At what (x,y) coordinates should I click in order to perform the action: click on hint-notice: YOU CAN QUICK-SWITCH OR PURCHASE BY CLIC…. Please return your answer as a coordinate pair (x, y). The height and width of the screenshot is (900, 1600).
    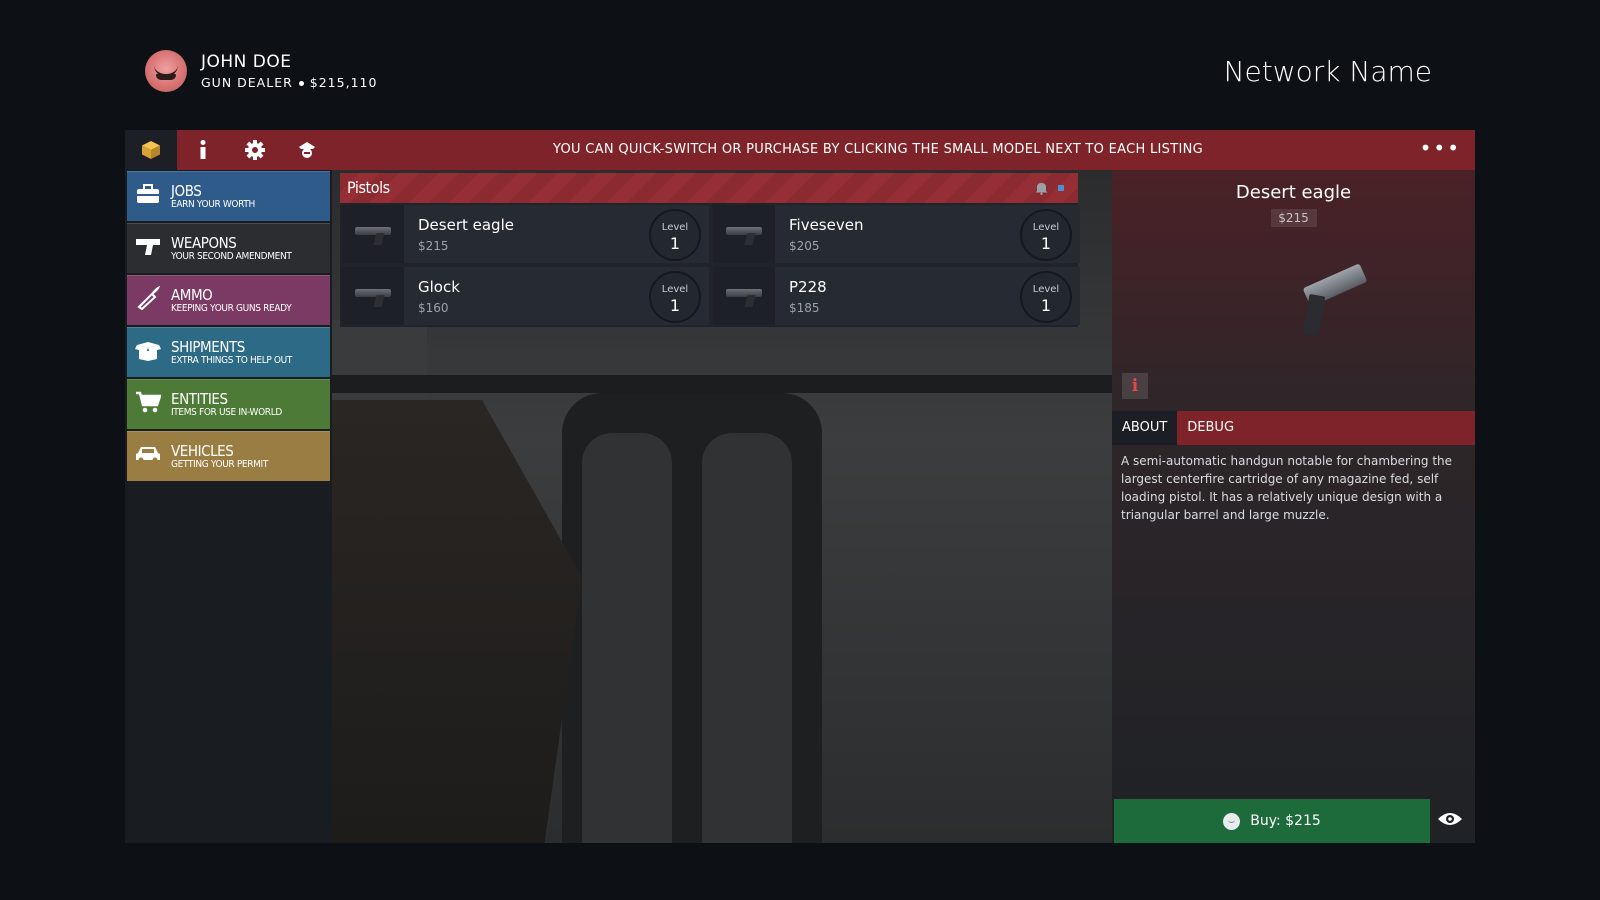
    Looking at the image, I should click on (878, 149).